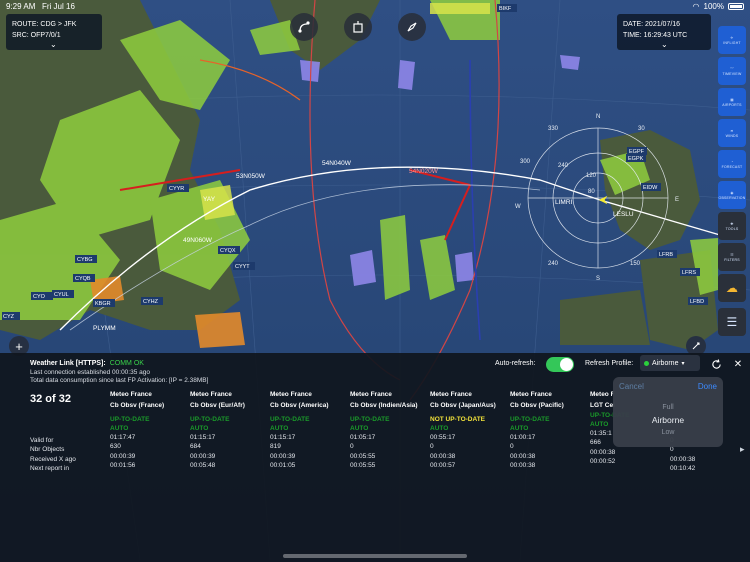  I want to click on refresh-profile-select: Airborne ▾, so click(670, 363).